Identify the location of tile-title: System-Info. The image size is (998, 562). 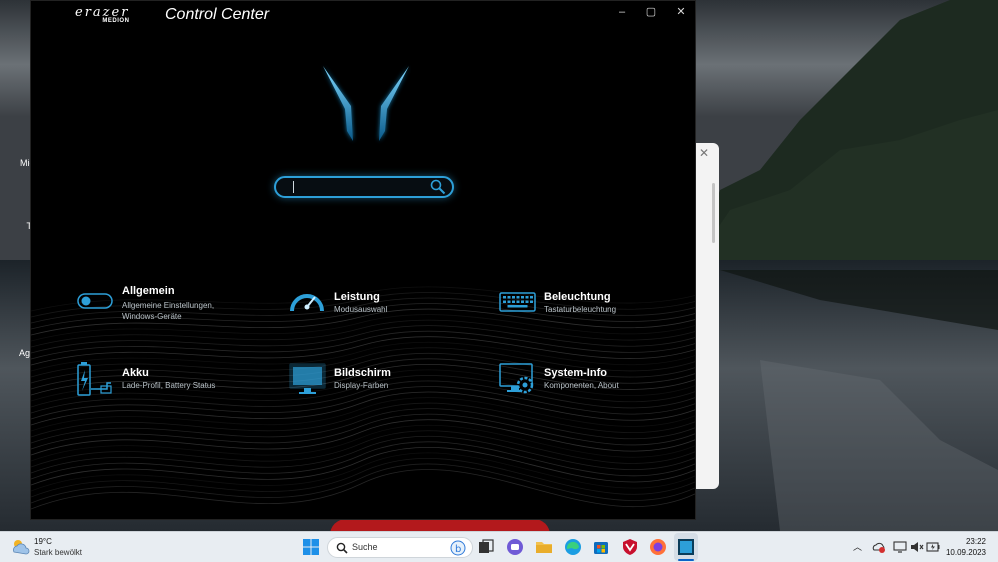
(575, 373).